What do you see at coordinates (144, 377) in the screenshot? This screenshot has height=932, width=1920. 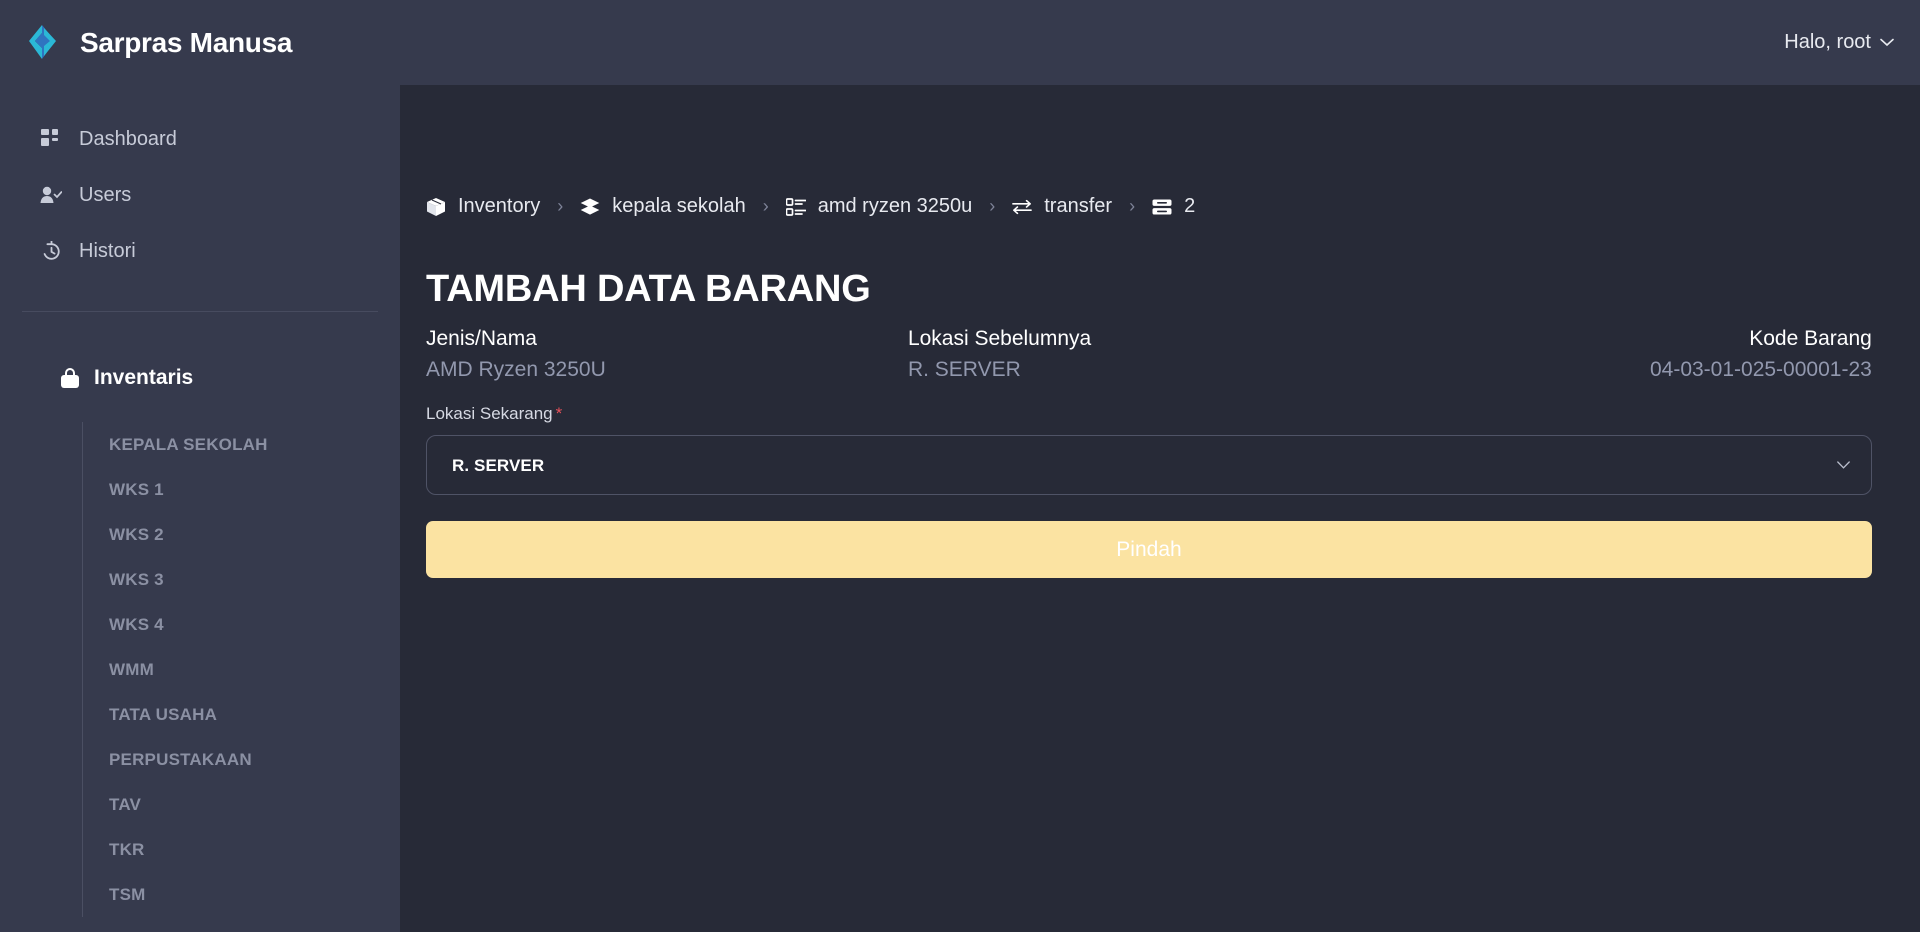 I see `sidebar-group-label: Inventaris` at bounding box center [144, 377].